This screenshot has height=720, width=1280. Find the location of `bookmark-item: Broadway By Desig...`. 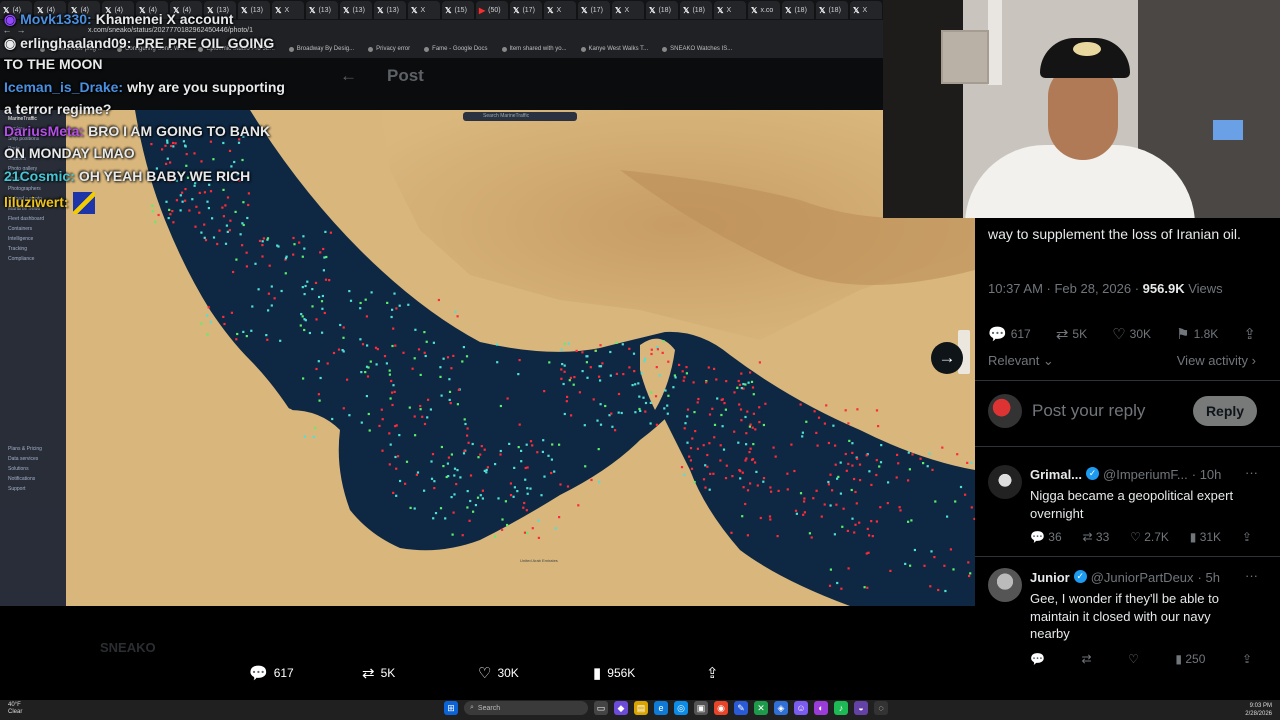

bookmark-item: Broadway By Desig... is located at coordinates (321, 49).